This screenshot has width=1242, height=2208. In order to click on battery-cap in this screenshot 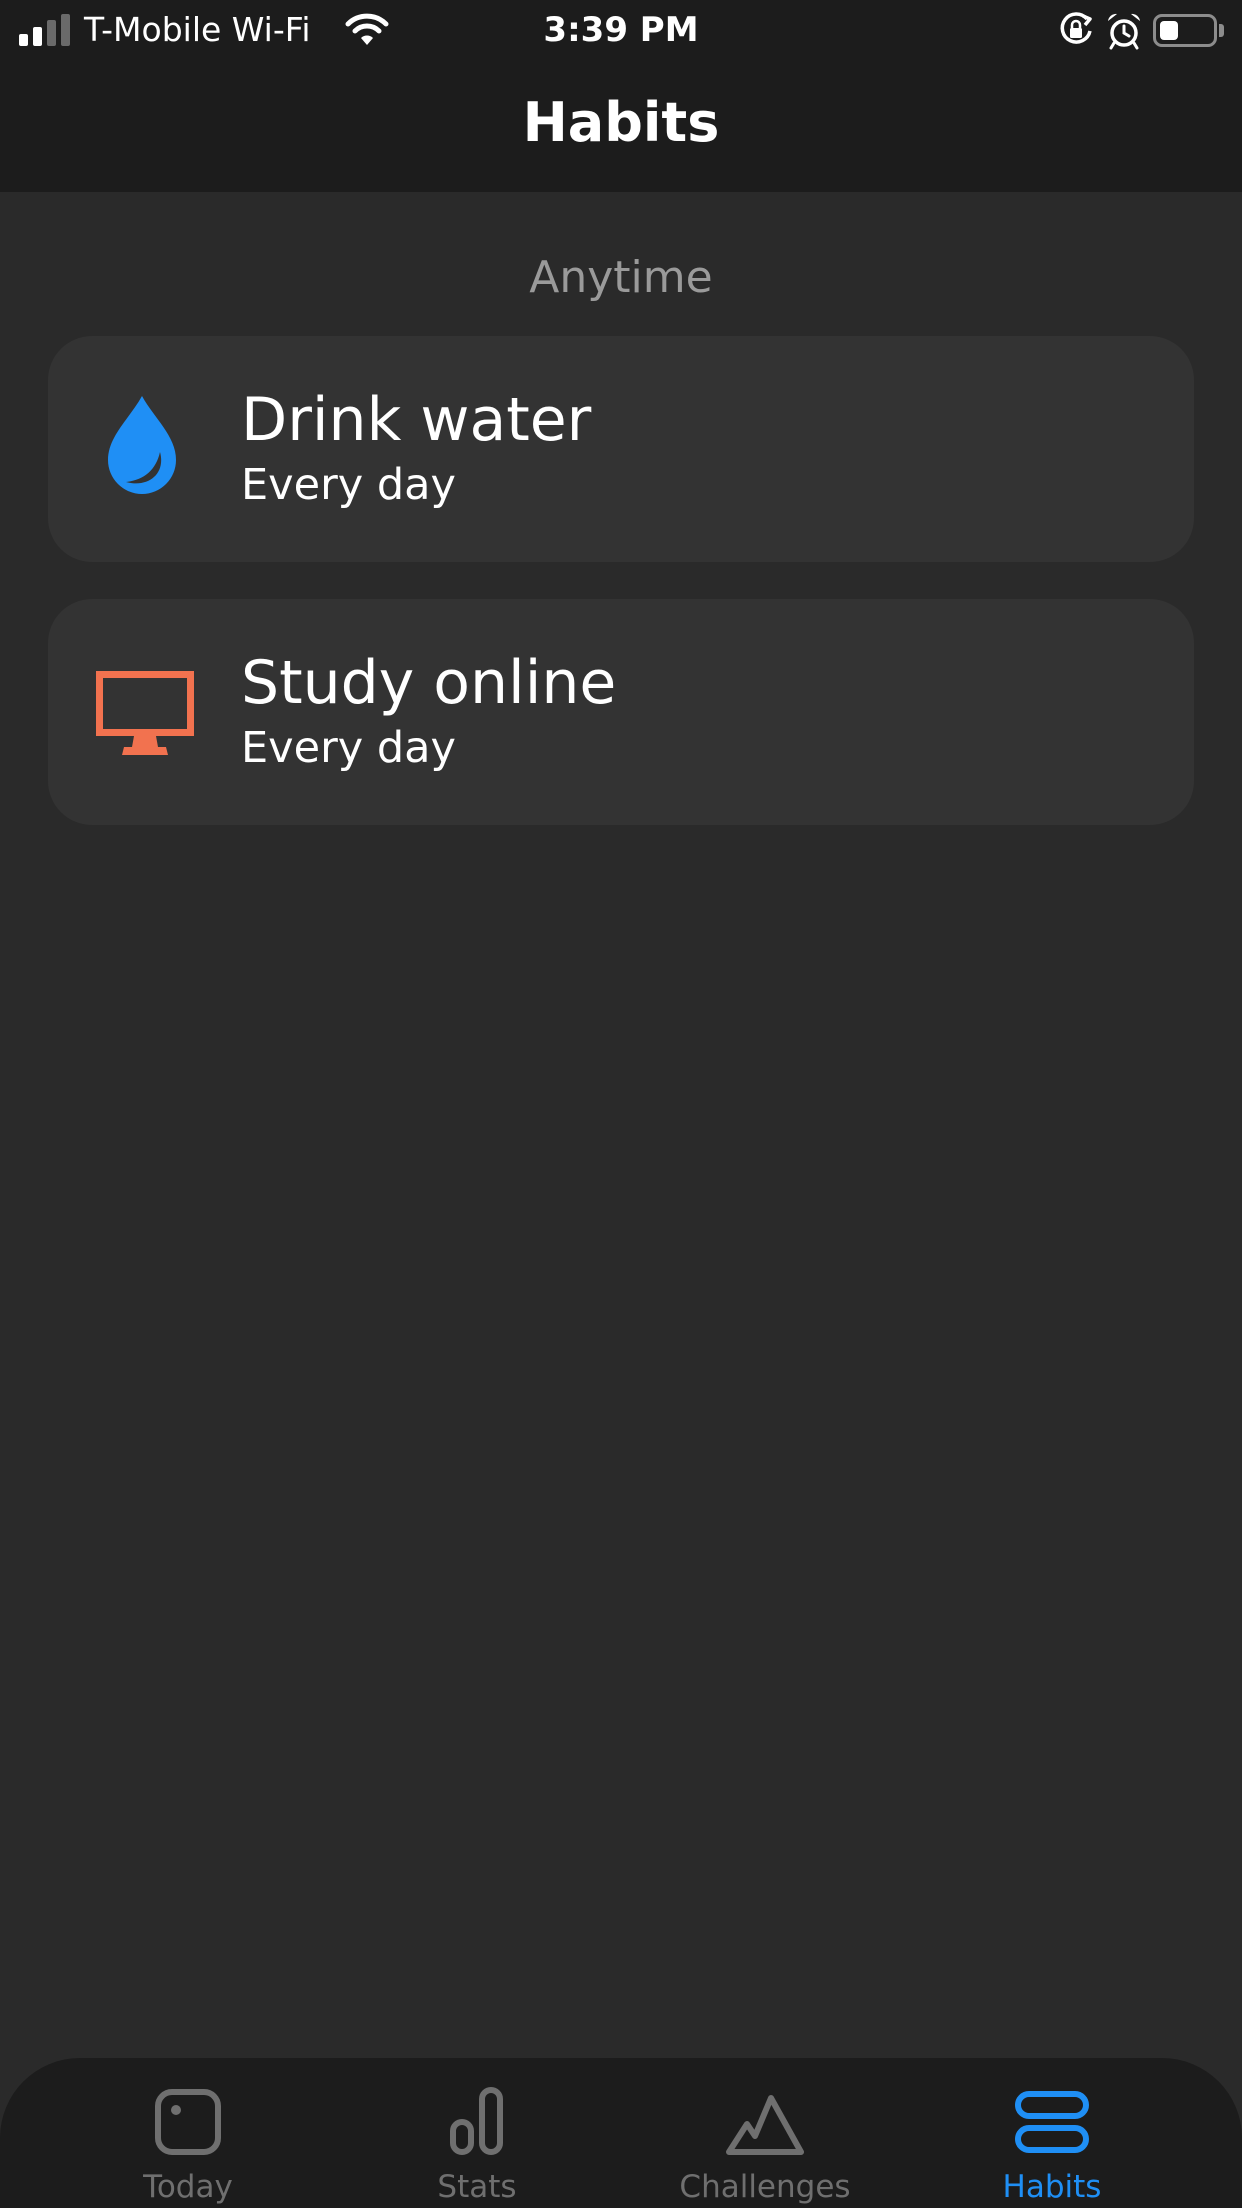, I will do `click(1221, 30)`.